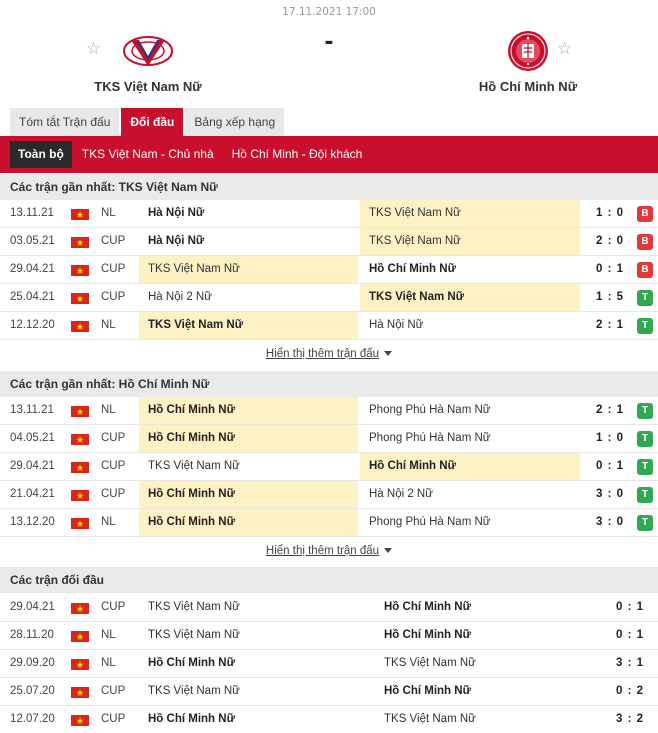 This screenshot has height=733, width=658. I want to click on match-score: 3 : 2, so click(629, 719).